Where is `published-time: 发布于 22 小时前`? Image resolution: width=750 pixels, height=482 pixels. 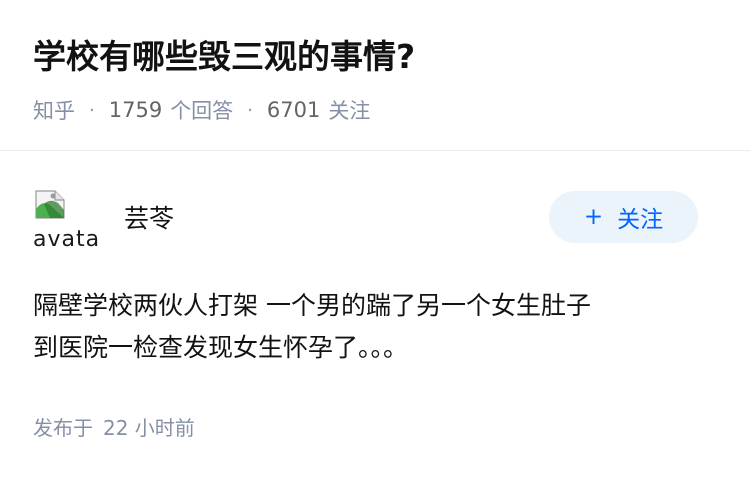
published-time: 发布于 22 小时前 is located at coordinates (114, 426).